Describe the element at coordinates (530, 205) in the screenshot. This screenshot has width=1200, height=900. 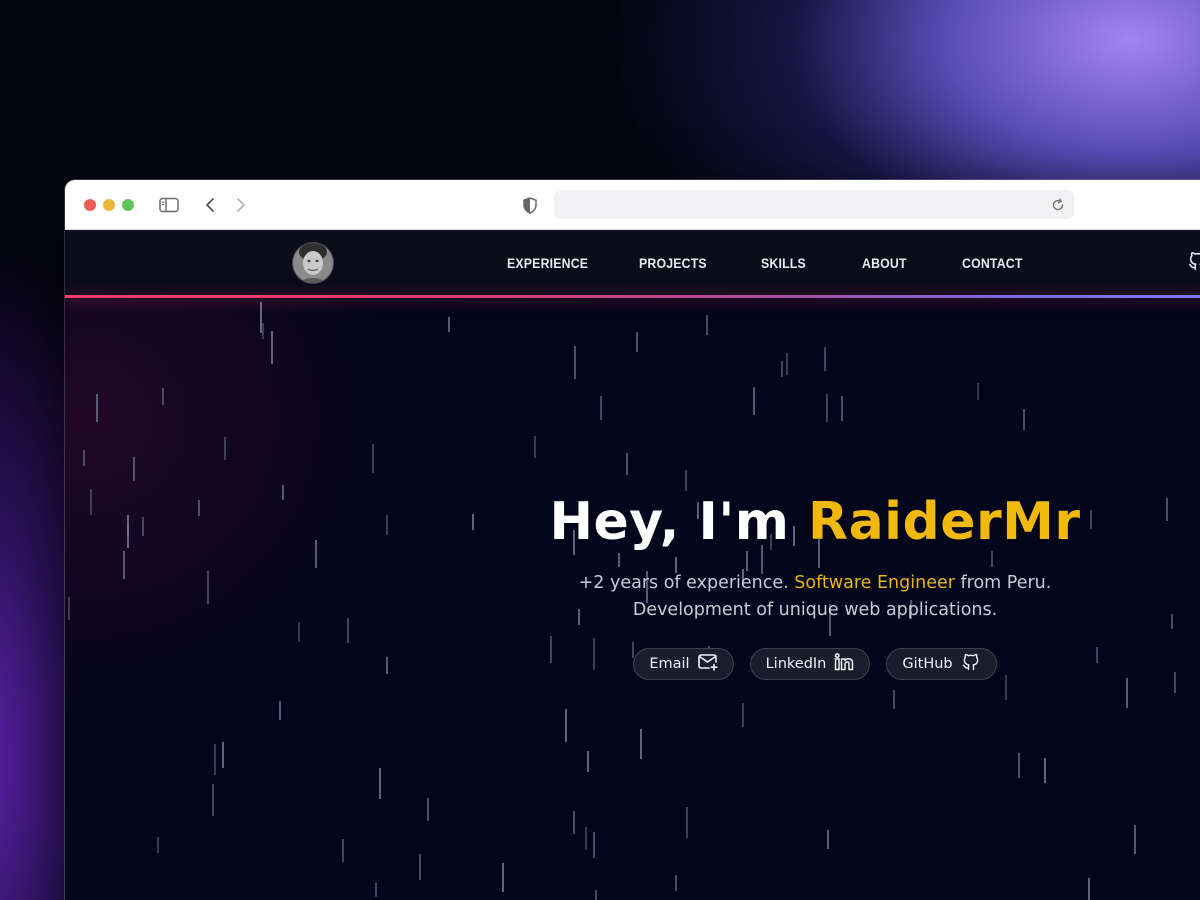
I see `shield-icon` at that location.